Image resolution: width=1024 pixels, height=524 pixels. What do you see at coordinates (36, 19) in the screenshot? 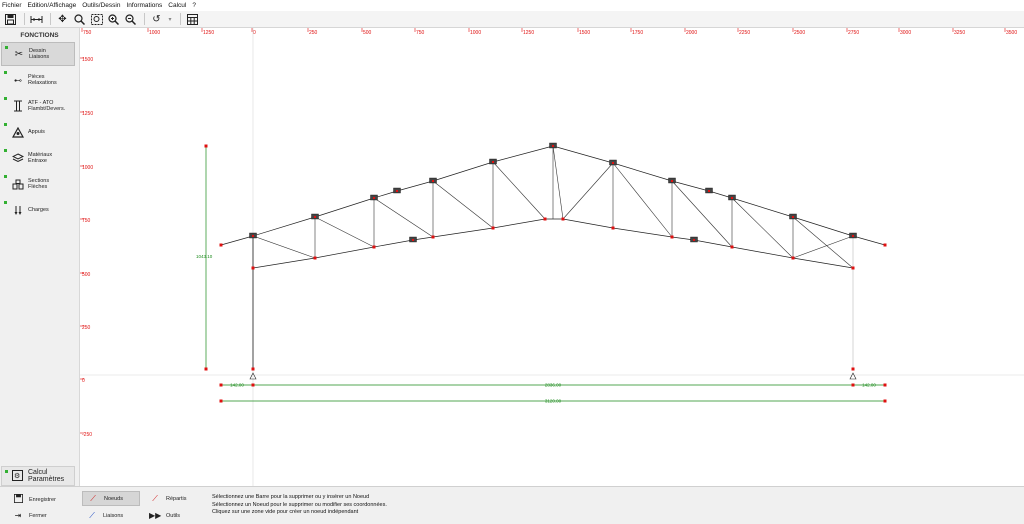
I see `measure-icon` at bounding box center [36, 19].